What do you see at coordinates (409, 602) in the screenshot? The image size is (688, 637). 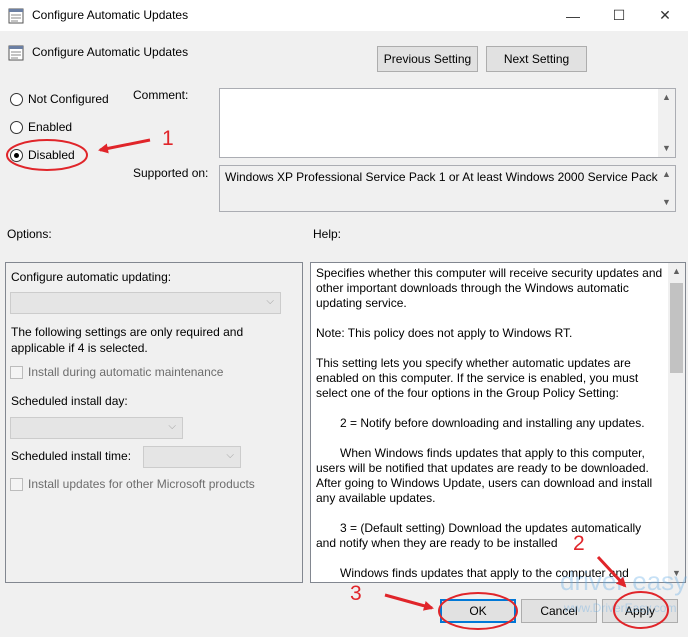 I see `arrow-to-ok` at bounding box center [409, 602].